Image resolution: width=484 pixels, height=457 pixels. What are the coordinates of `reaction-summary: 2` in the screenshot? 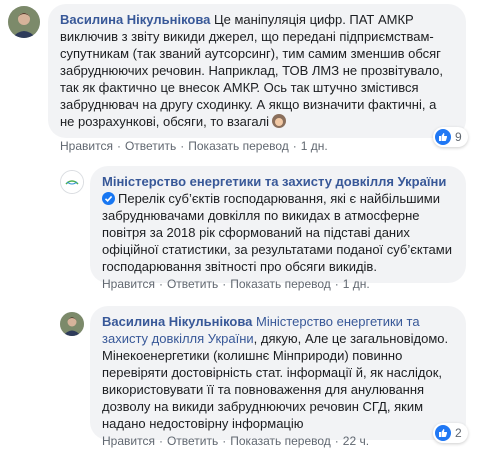 It's located at (450, 433).